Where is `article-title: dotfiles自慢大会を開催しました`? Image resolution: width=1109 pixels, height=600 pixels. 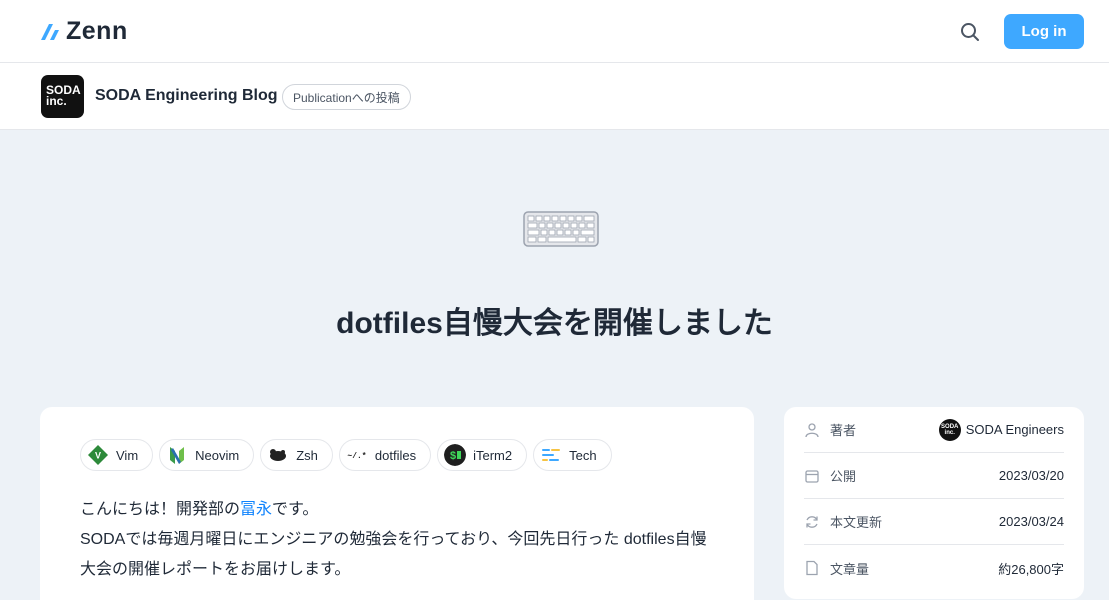
article-title: dotfiles自慢大会を開催しました is located at coordinates (554, 323).